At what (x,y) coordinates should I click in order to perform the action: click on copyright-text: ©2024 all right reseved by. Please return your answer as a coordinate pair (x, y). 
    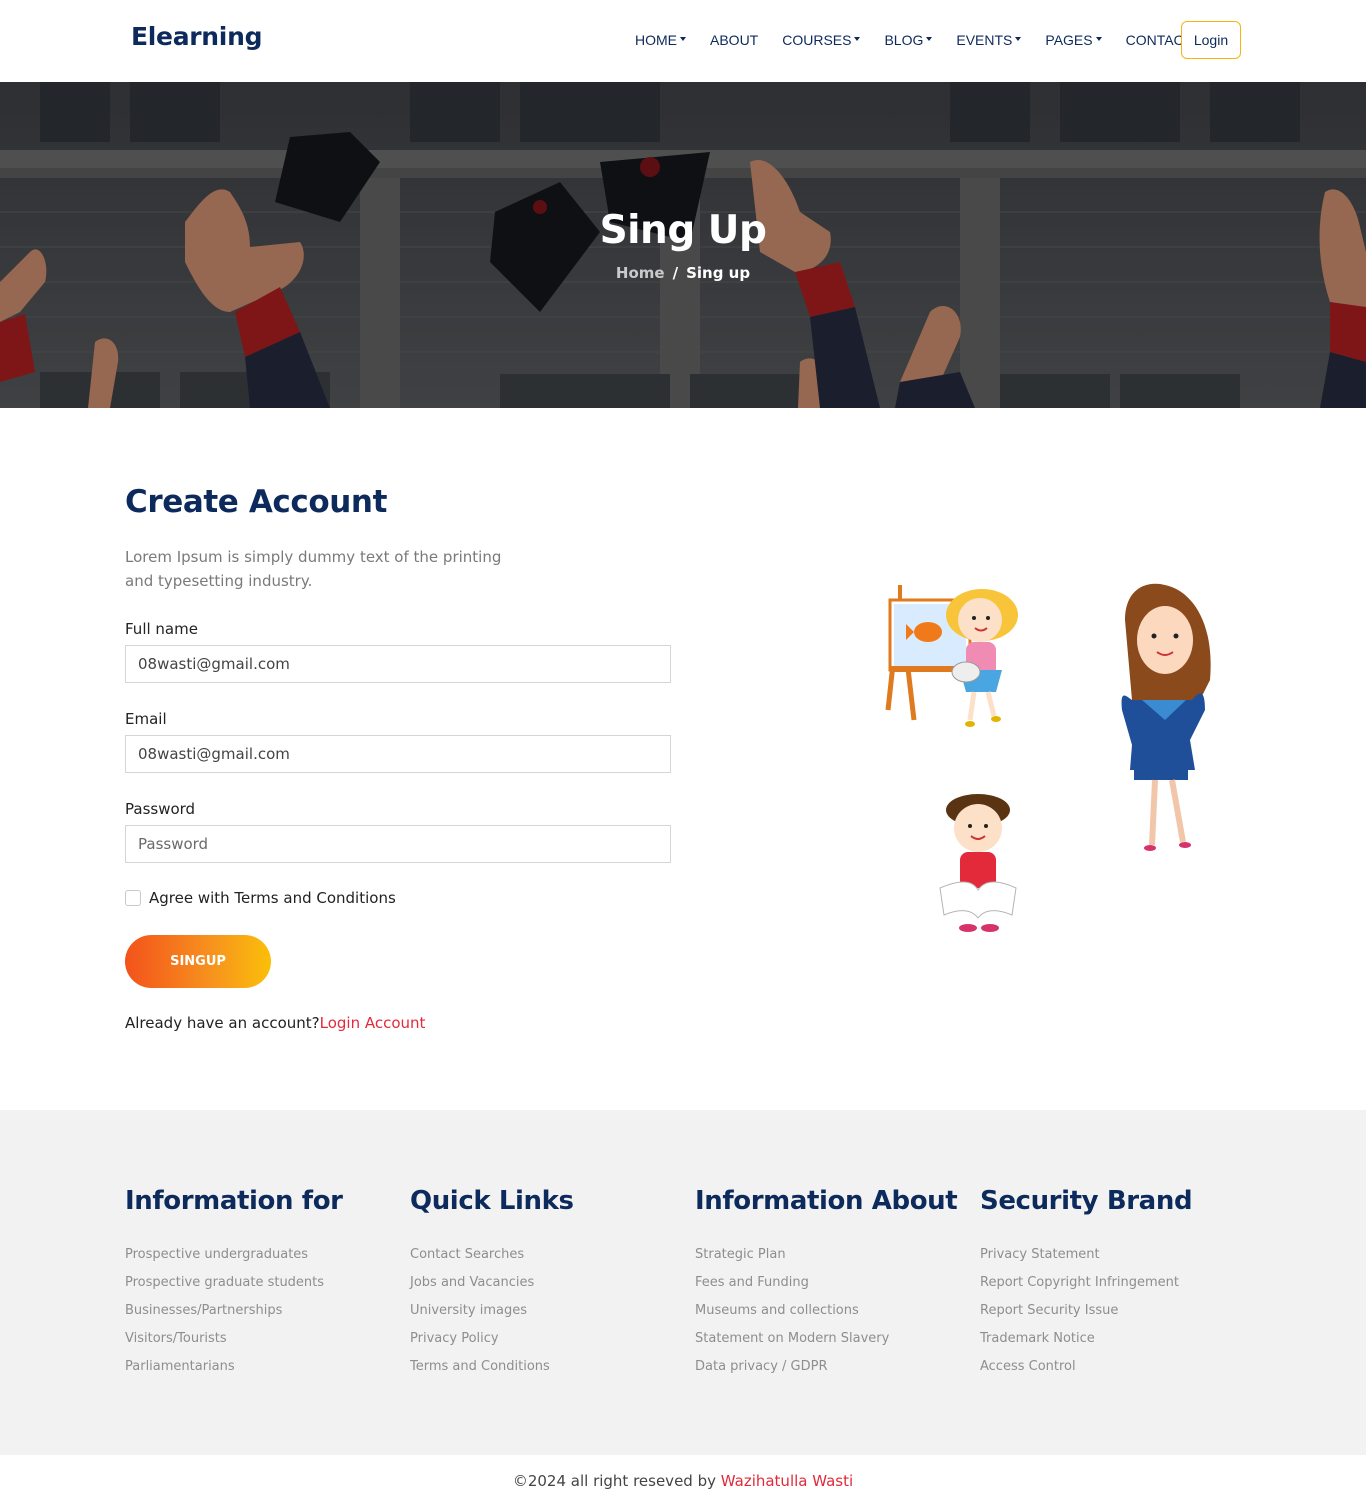
    Looking at the image, I should click on (616, 1481).